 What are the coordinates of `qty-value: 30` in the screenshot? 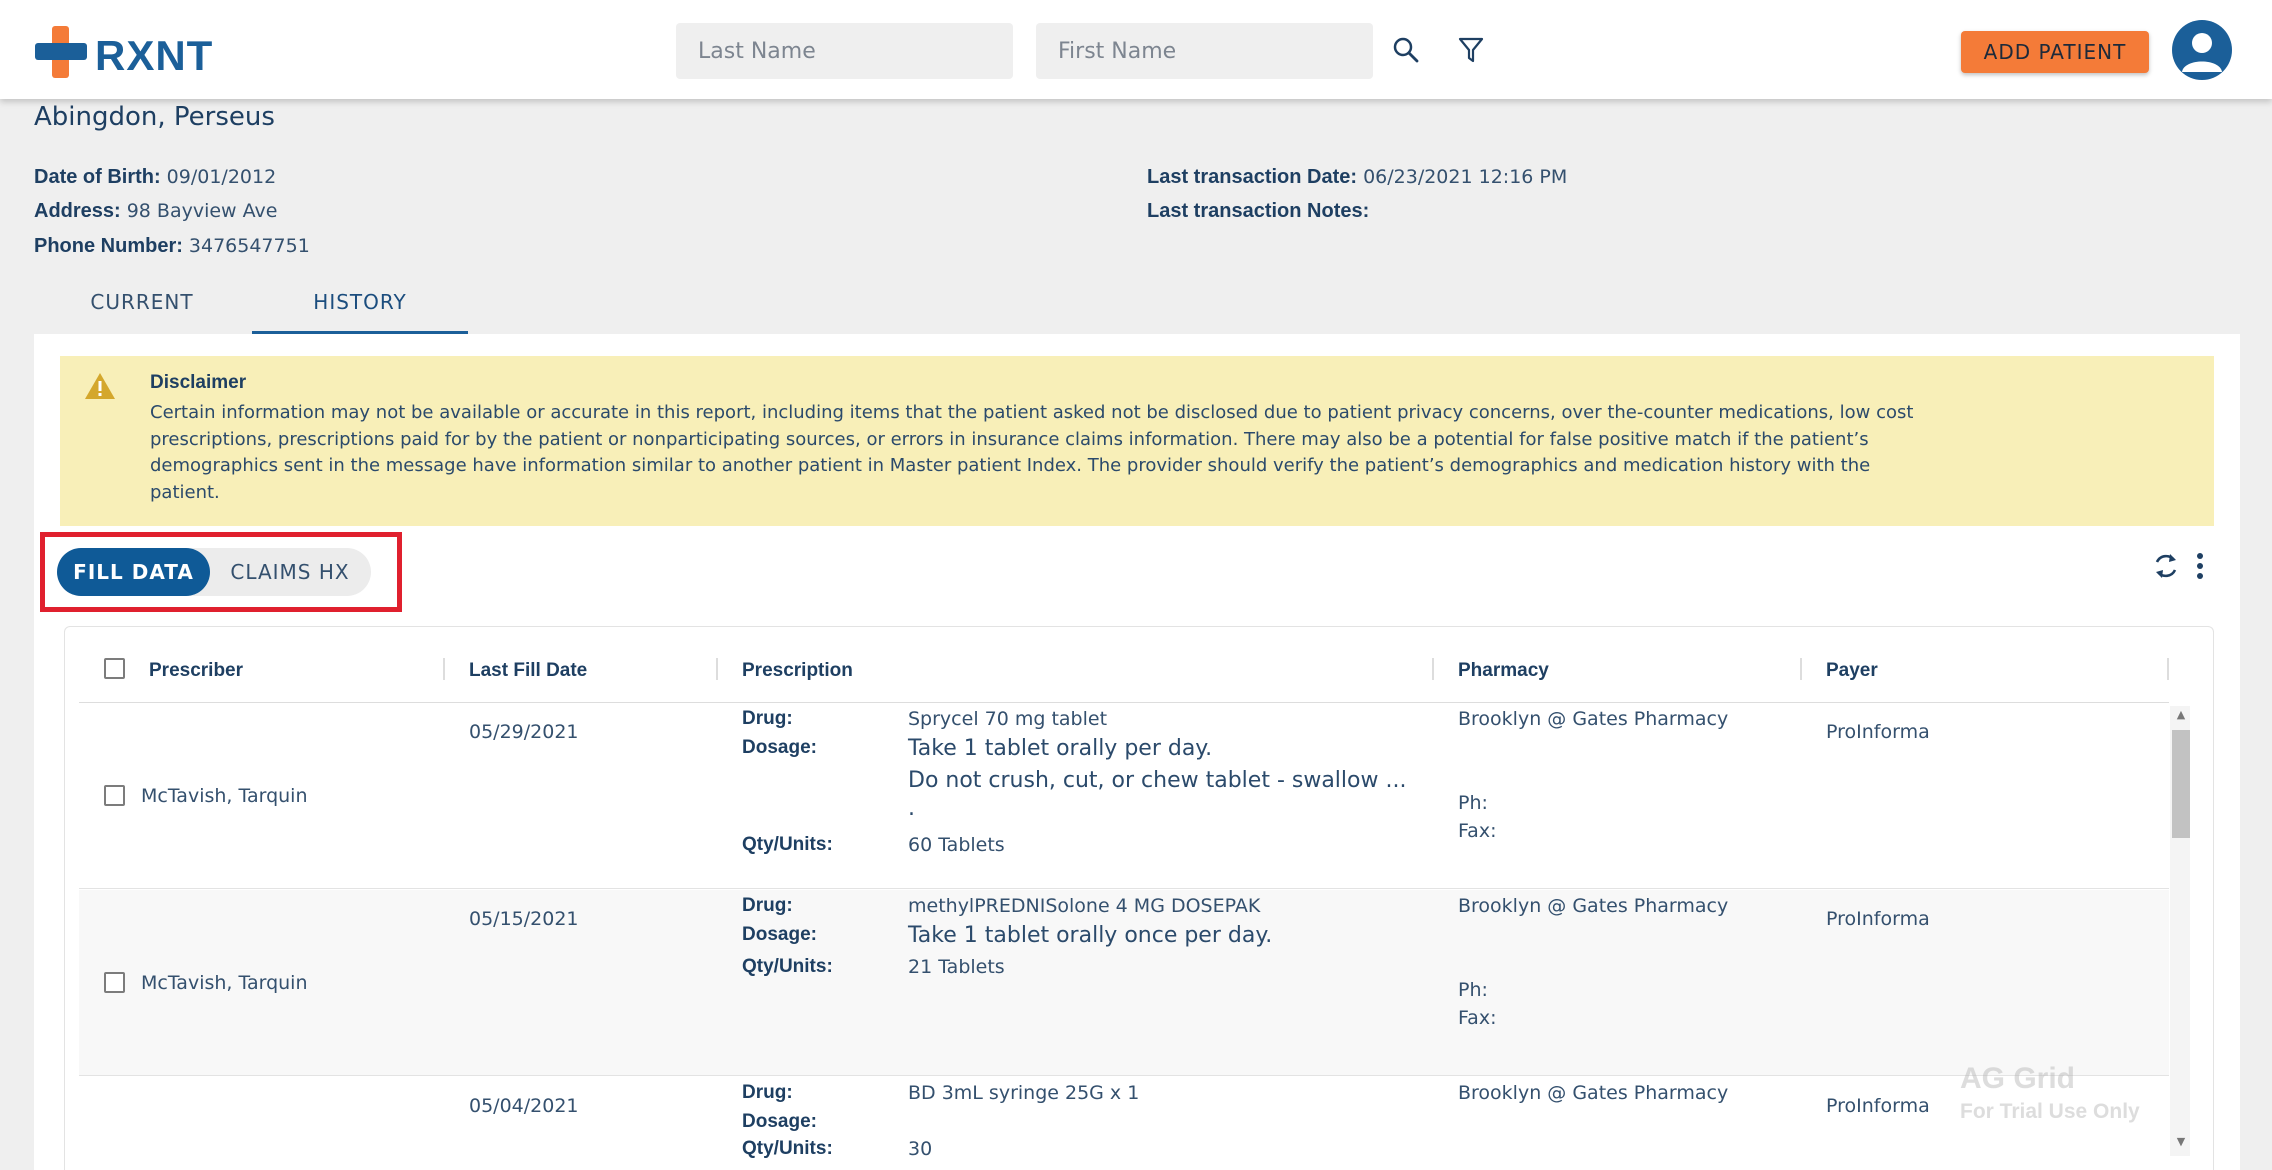 It's located at (920, 1149).